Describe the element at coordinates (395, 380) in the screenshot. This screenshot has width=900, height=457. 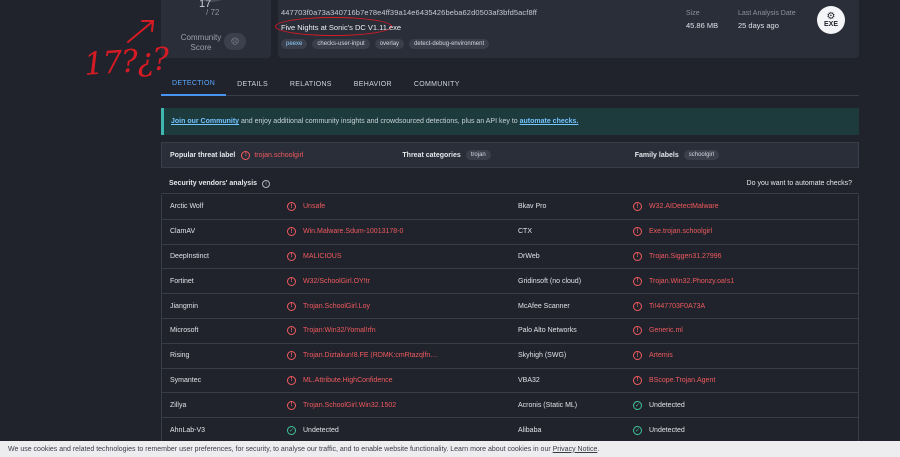
I see `vendor-result: ! ML.Attribute.HighConfidence` at that location.